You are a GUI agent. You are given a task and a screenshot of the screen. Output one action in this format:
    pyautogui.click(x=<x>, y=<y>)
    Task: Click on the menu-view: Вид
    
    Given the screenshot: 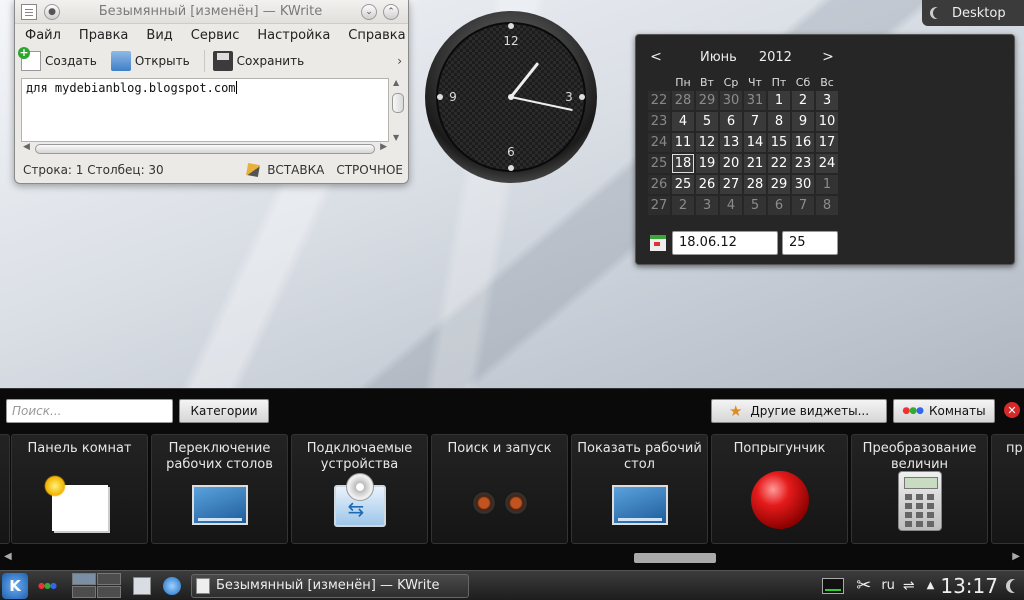 What is the action you would take?
    pyautogui.click(x=159, y=35)
    